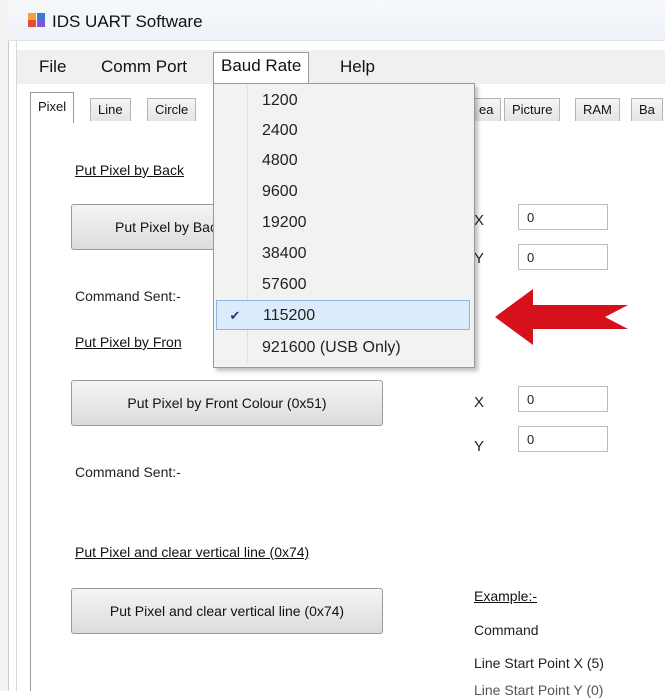 Image resolution: width=665 pixels, height=698 pixels. I want to click on command-label: Command, so click(506, 630).